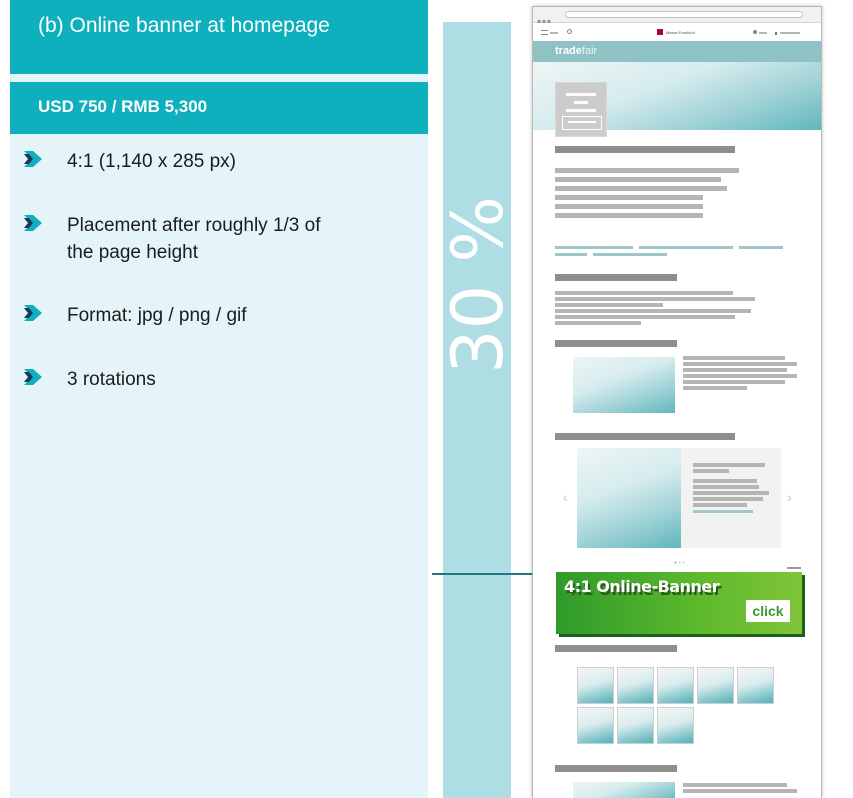 The width and height of the screenshot is (853, 798). Describe the element at coordinates (755, 32) in the screenshot. I see `user-icon` at that location.